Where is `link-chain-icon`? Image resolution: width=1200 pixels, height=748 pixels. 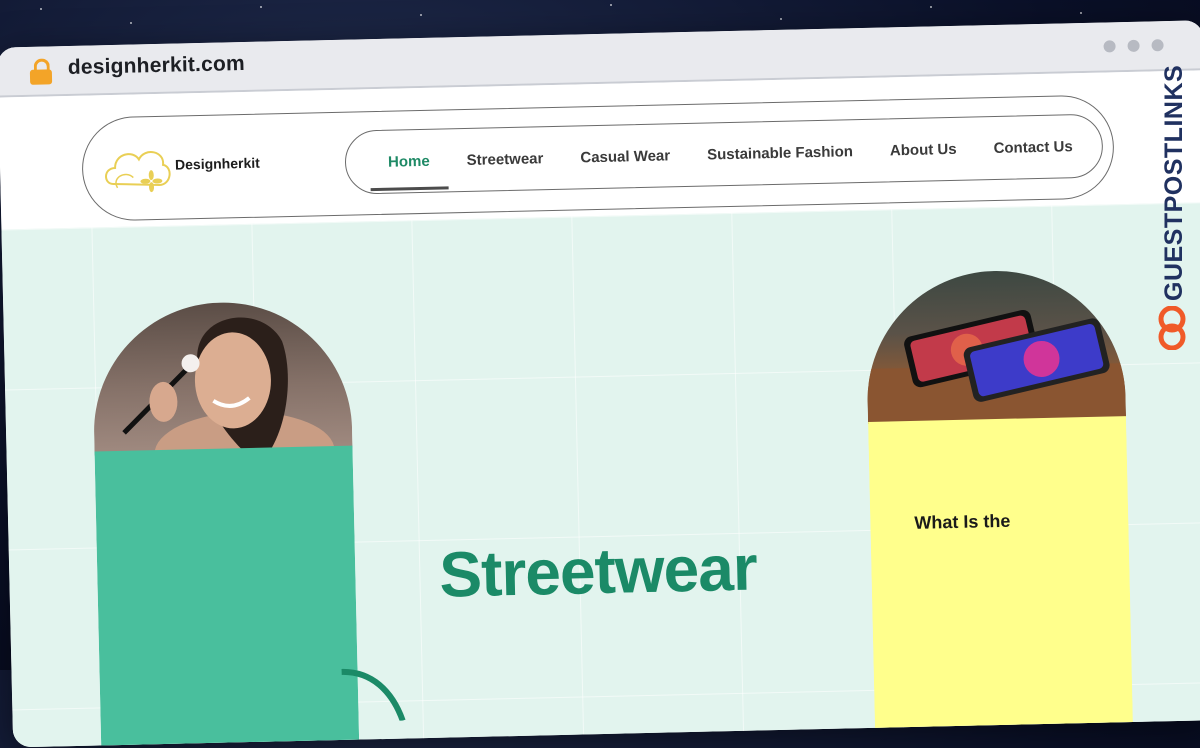 link-chain-icon is located at coordinates (1172, 328).